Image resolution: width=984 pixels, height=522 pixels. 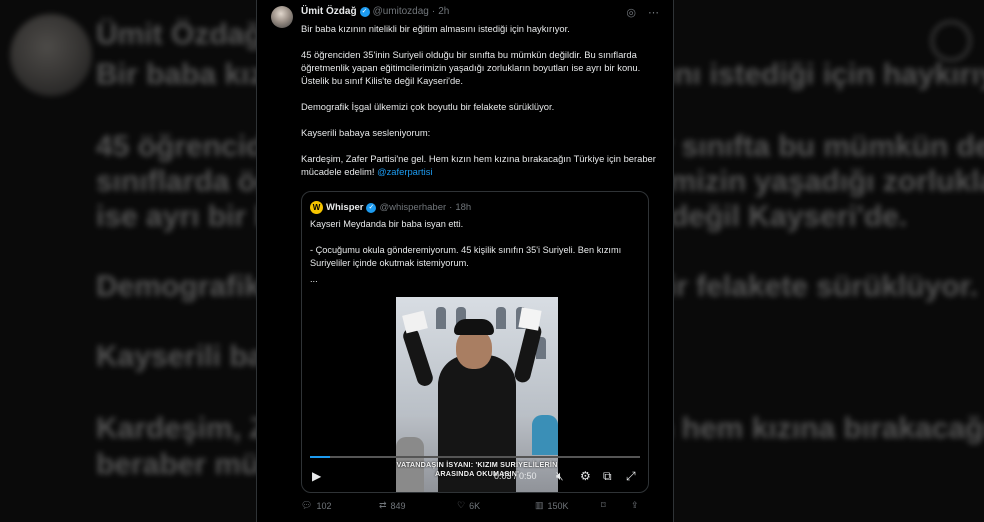 What do you see at coordinates (607, 476) in the screenshot?
I see `pip-icon: ⧉` at bounding box center [607, 476].